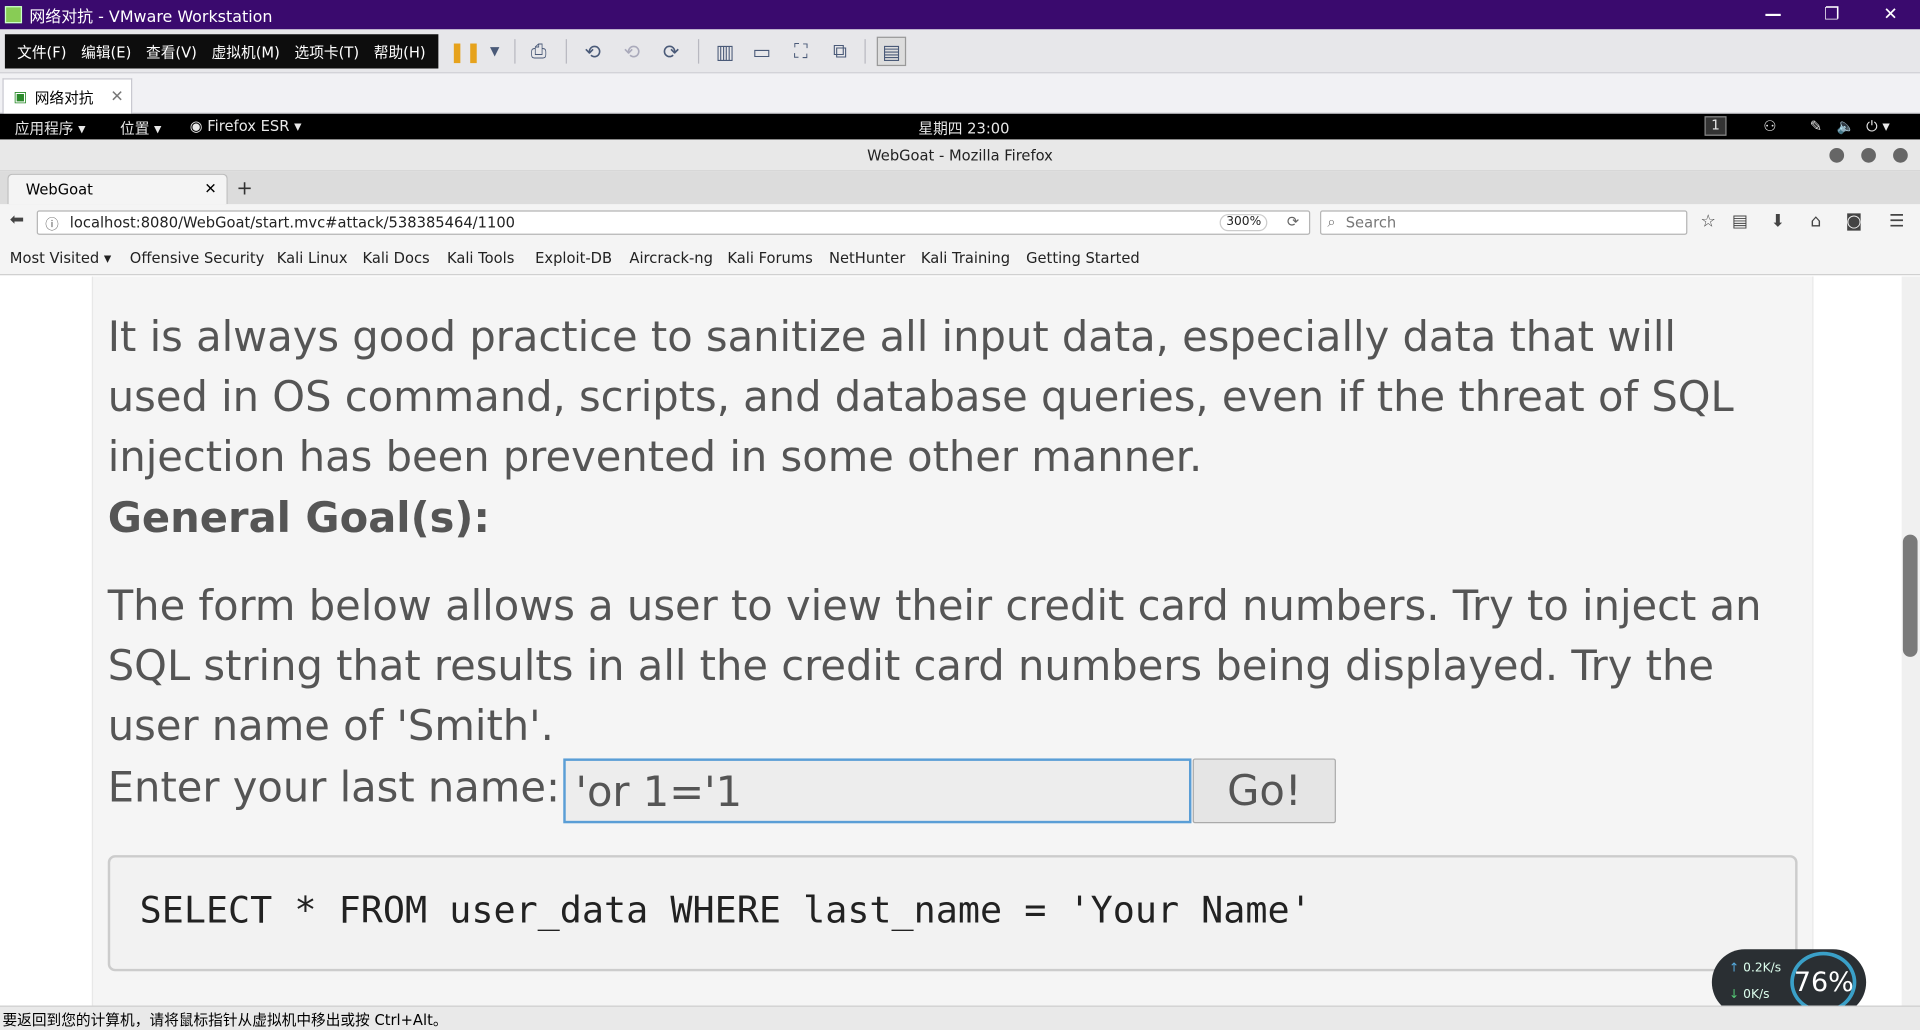 The image size is (1920, 1030). Describe the element at coordinates (960, 188) in the screenshot. I see `firefox-tab-bar: WebGoat ✕ +` at that location.